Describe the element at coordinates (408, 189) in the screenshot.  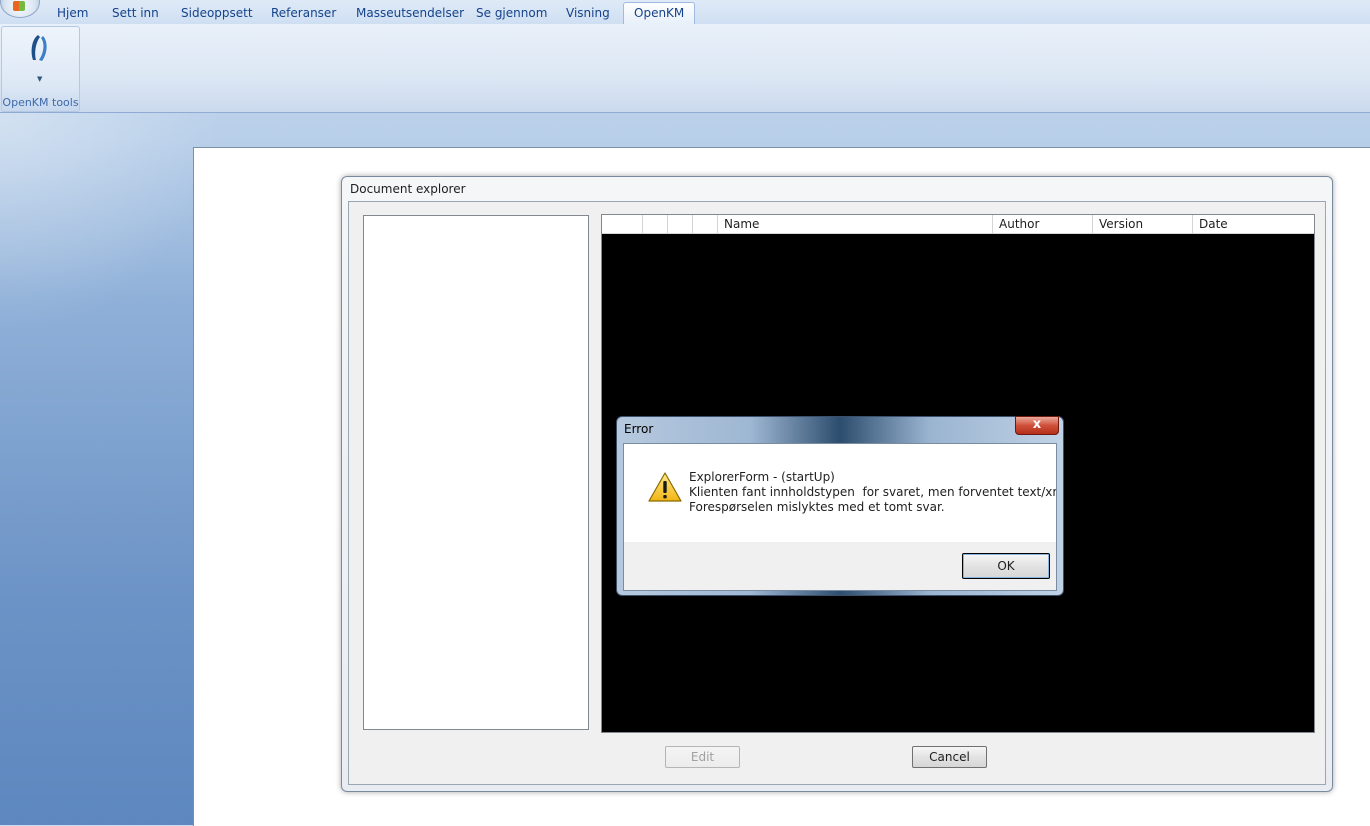
I see `window-title: Document explorer` at that location.